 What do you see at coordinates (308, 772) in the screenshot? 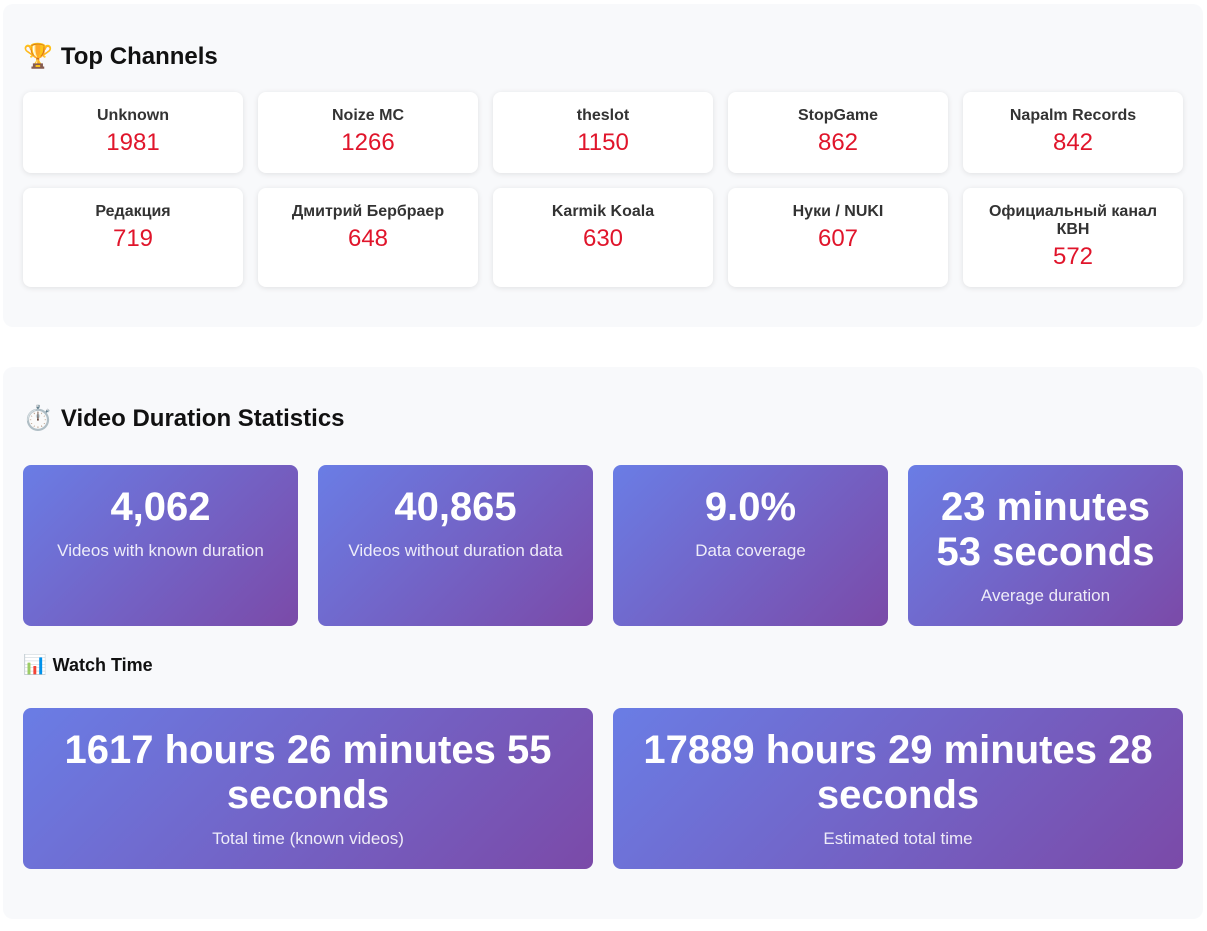
I see `stat-value: 1617 hours 26 minutes 55 seconds` at bounding box center [308, 772].